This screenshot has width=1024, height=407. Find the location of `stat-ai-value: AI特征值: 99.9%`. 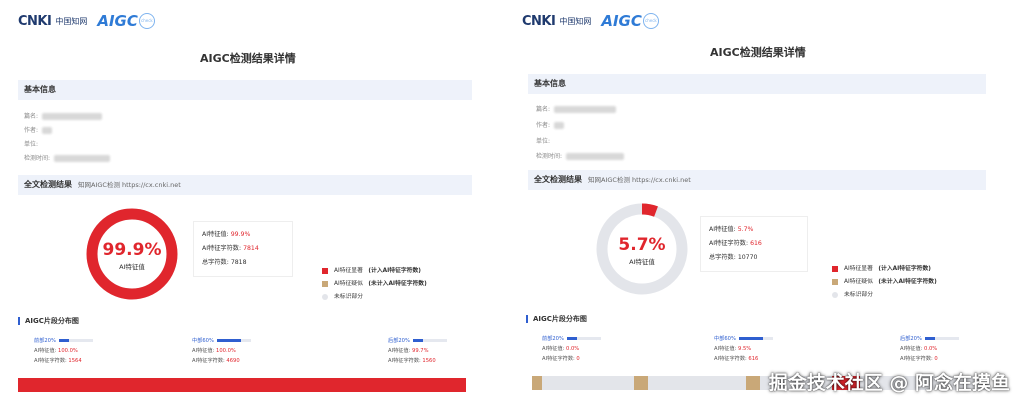

stat-ai-value: AI特征值: 99.9% is located at coordinates (226, 234).